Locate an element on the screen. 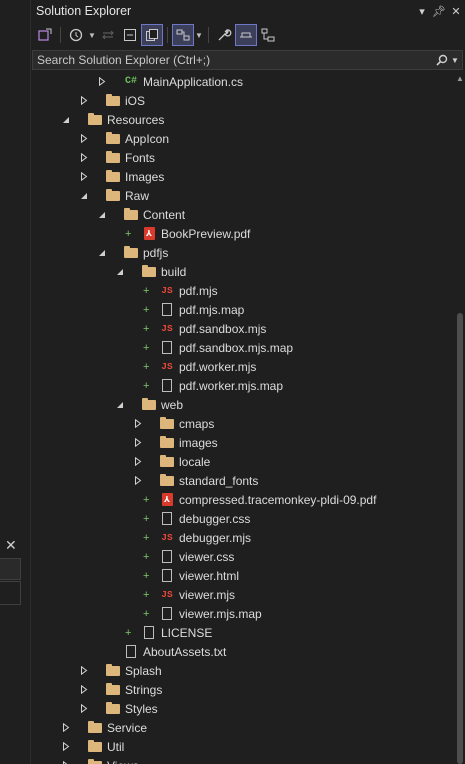 This screenshot has height=764, width=465. tree-item-license: + LICENSE is located at coordinates (163, 632).